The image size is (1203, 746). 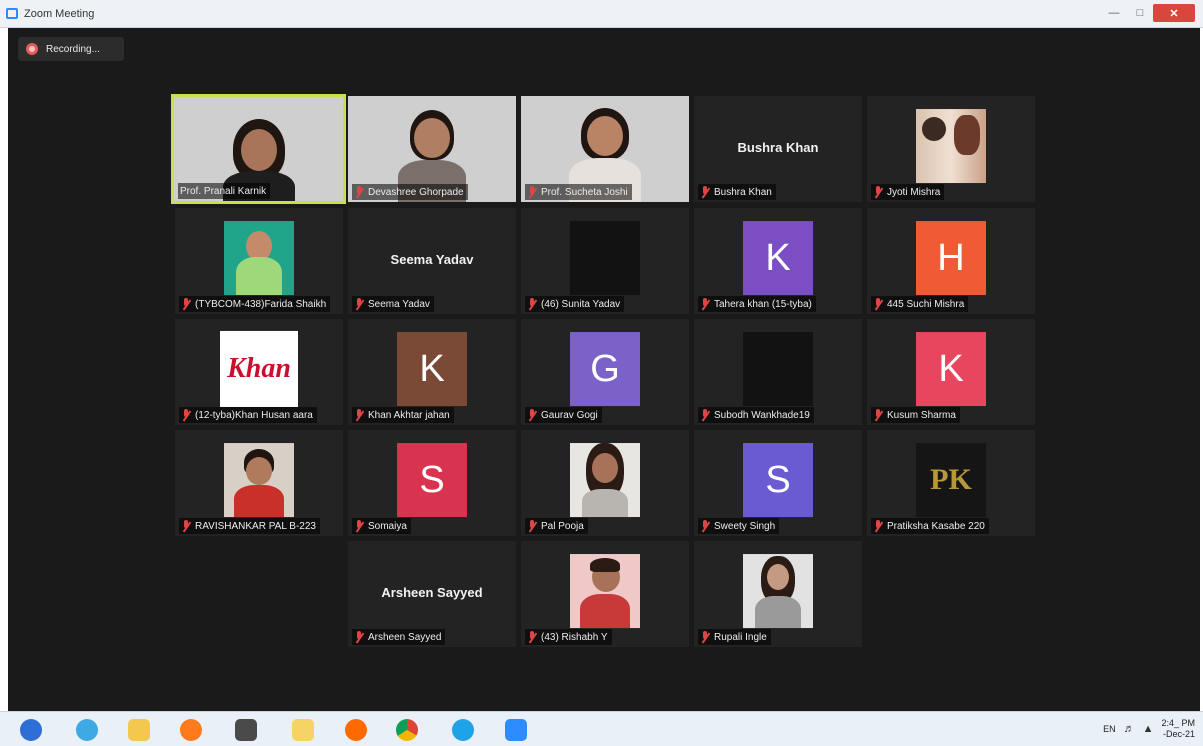 I want to click on participant-tile: Rupali Ingle, so click(x=778, y=594).